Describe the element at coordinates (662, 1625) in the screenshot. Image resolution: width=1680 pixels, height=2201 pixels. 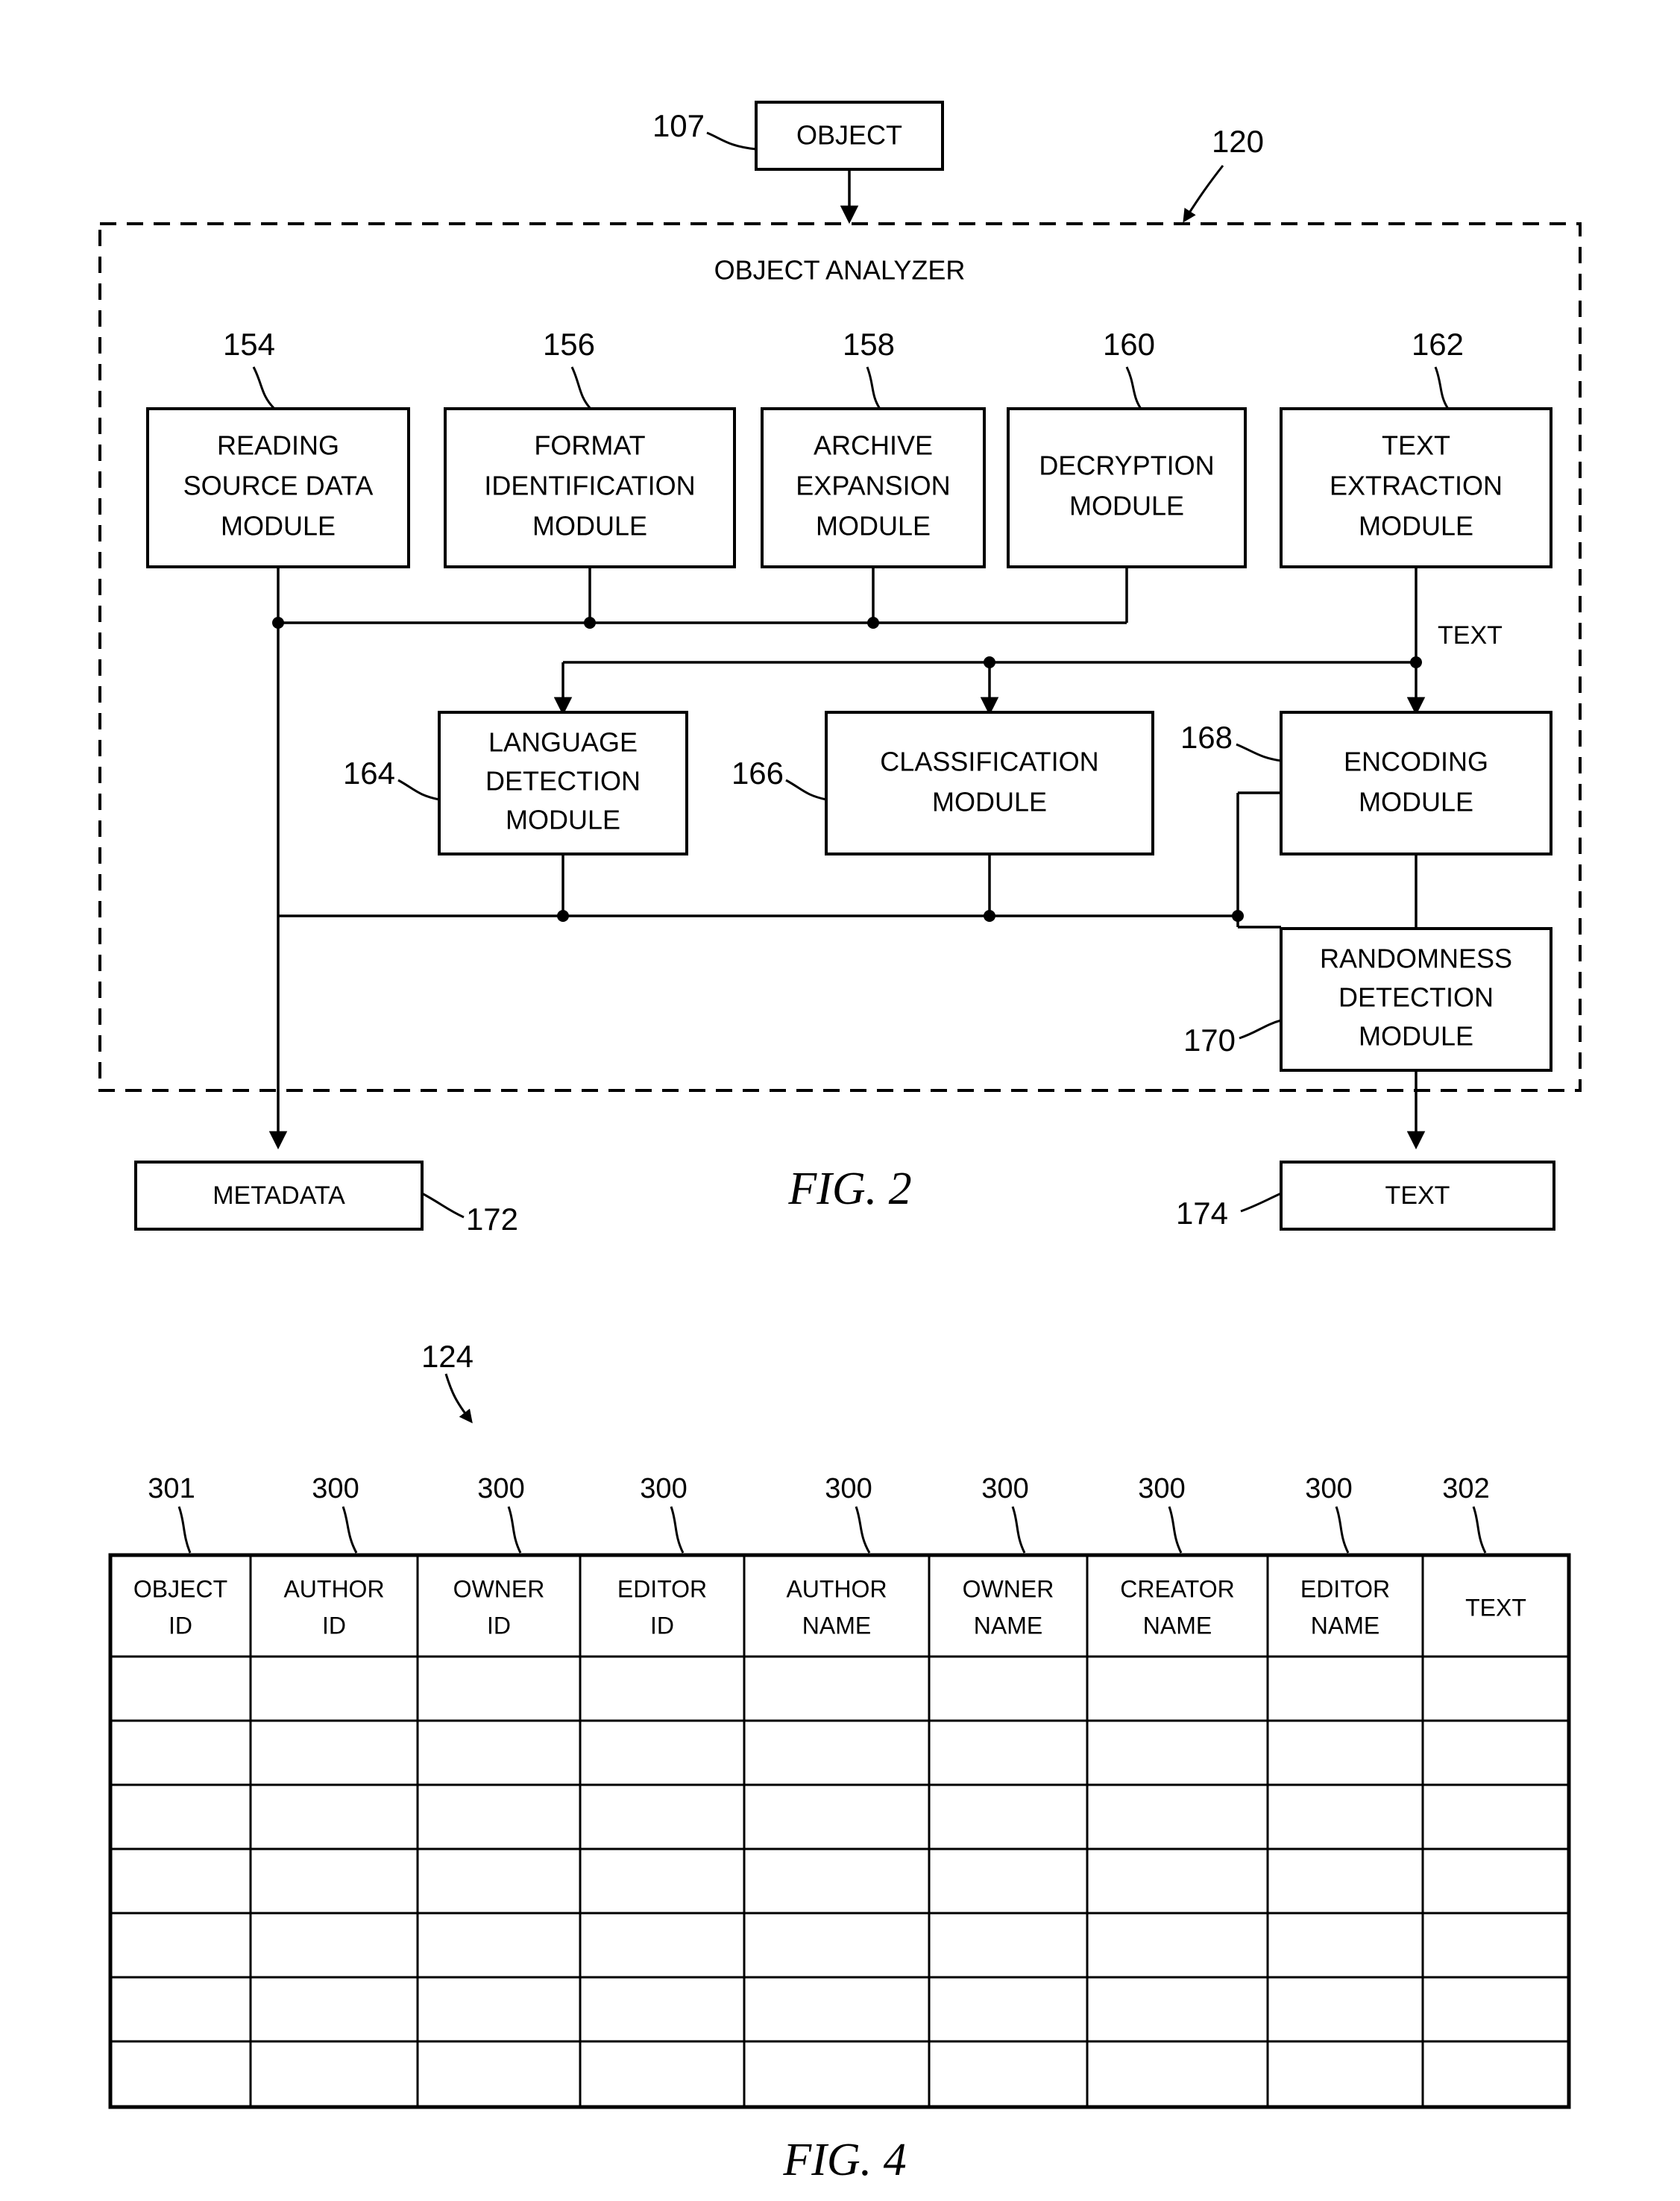
I see `table-header-editor-id-line-2: ID` at that location.